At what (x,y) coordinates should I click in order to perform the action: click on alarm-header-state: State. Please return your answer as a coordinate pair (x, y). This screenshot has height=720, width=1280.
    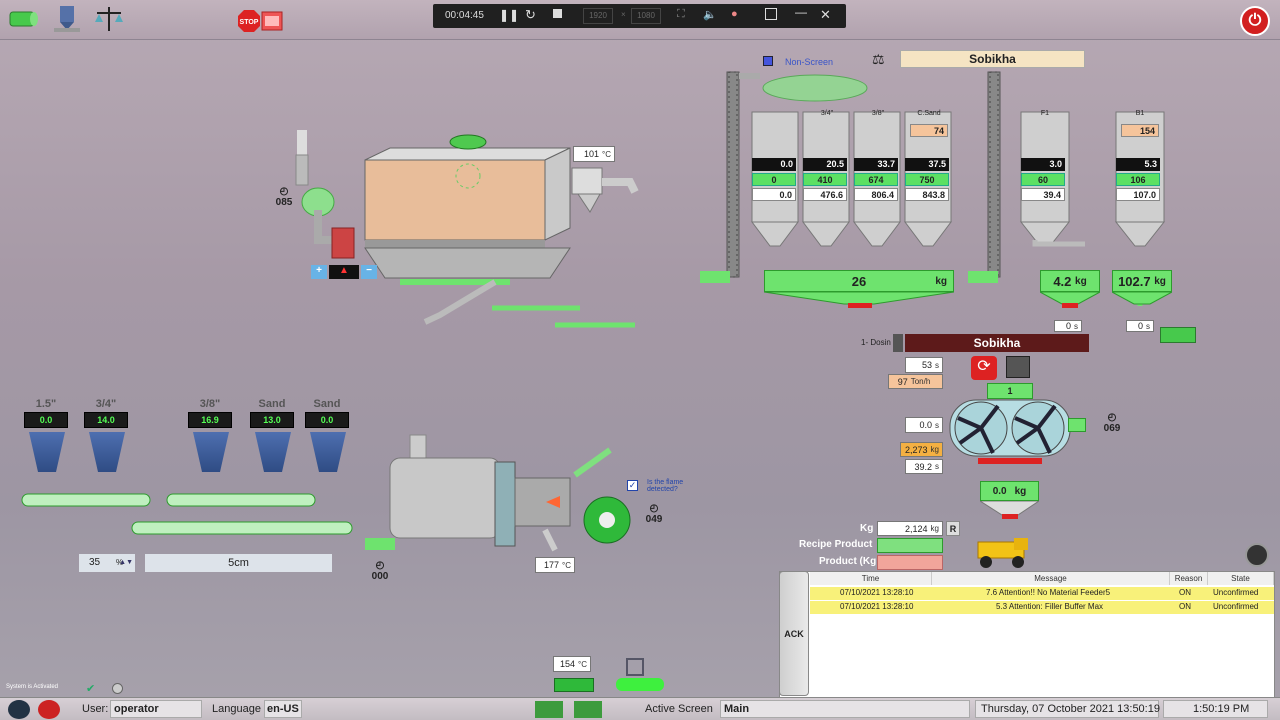
    Looking at the image, I should click on (1241, 578).